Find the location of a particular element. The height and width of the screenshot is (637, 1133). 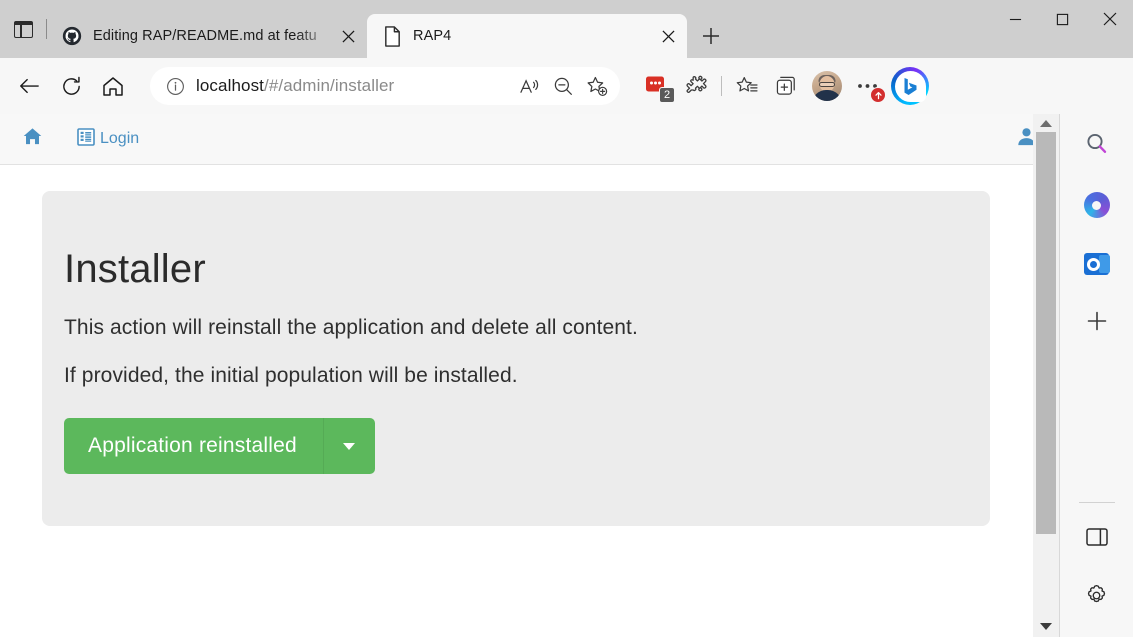

sidebar-item-microsoft365 is located at coordinates (1097, 205).